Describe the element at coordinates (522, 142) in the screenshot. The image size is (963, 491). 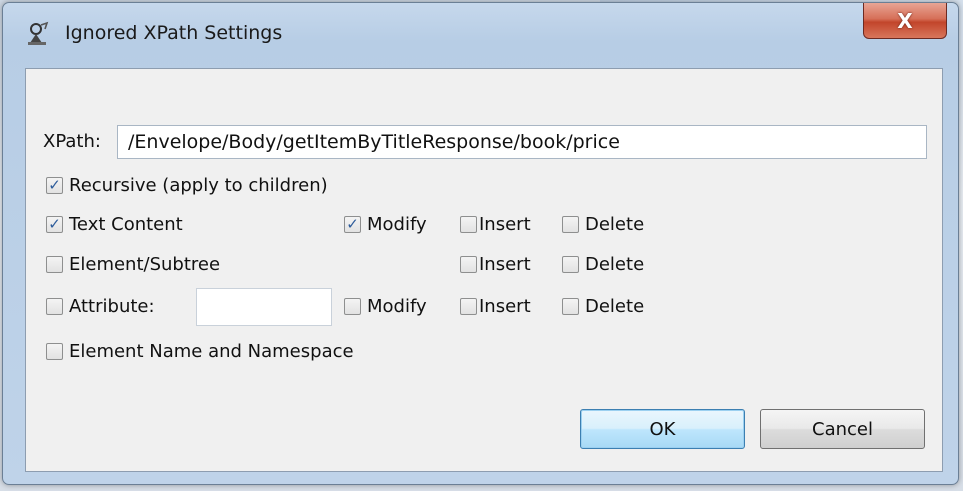
I see `xpath-input` at that location.